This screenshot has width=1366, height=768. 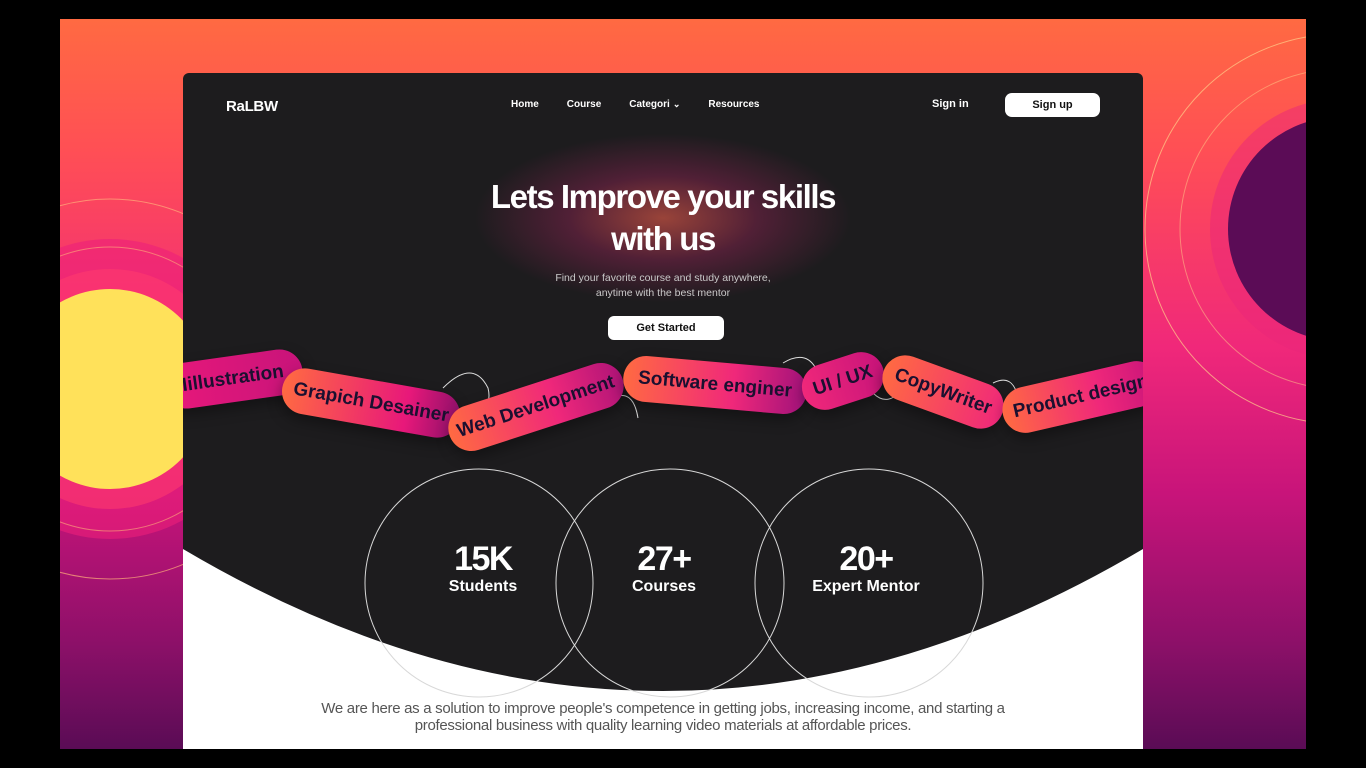 I want to click on hero-subtitle-line2: anytime with the best mentor, so click(x=663, y=293).